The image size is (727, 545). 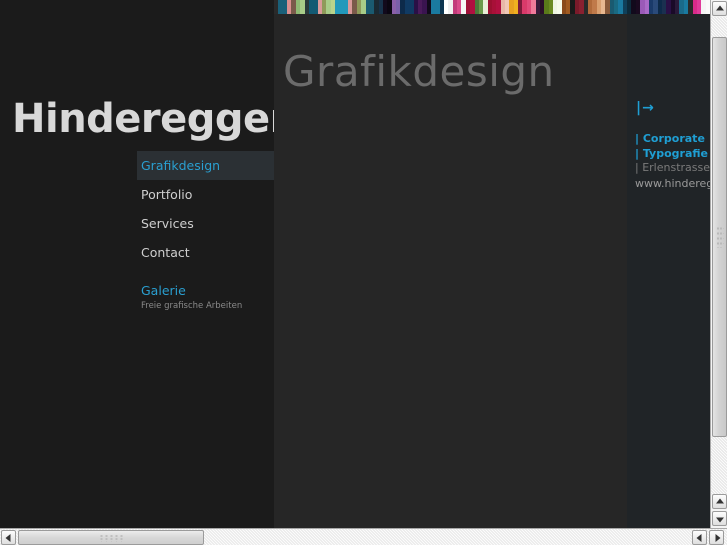 I want to click on panel-expand-arrow-icon: |→, so click(x=645, y=108).